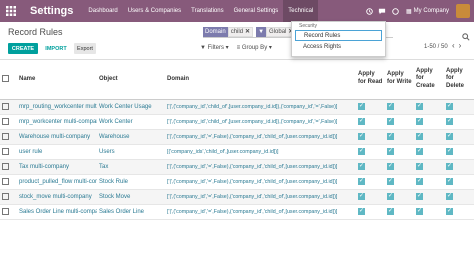 Image resolution: width=474 pixels, height=256 pixels. I want to click on remove-facet-icon: ✕, so click(247, 31).